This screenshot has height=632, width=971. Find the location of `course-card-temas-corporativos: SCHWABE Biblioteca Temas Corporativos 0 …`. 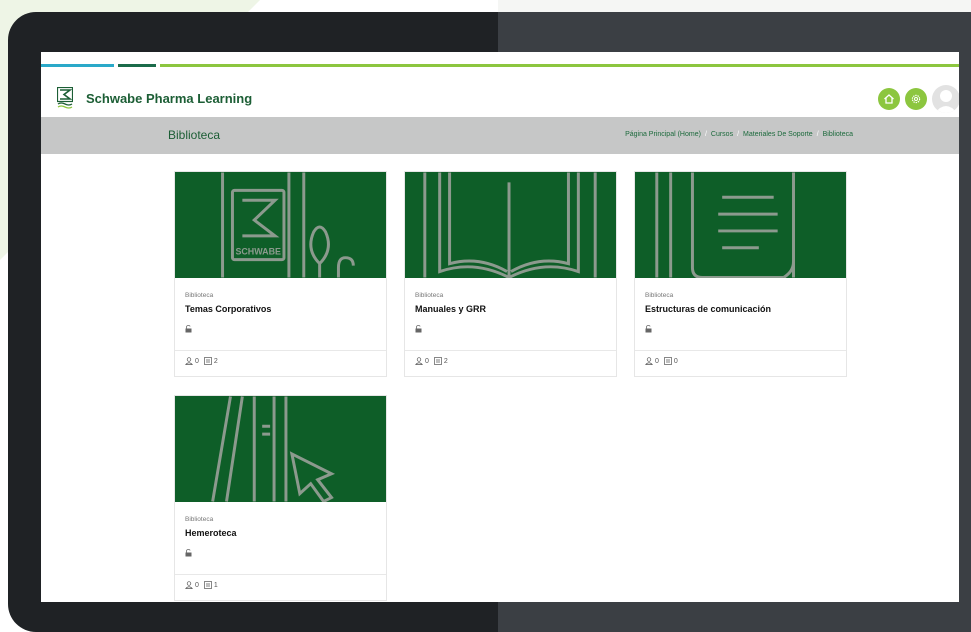

course-card-temas-corporativos: SCHWABE Biblioteca Temas Corporativos 0 … is located at coordinates (280, 274).